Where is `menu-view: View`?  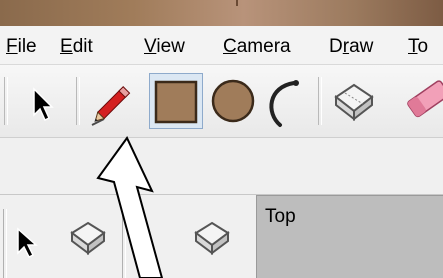
menu-view: View is located at coordinates (164, 47).